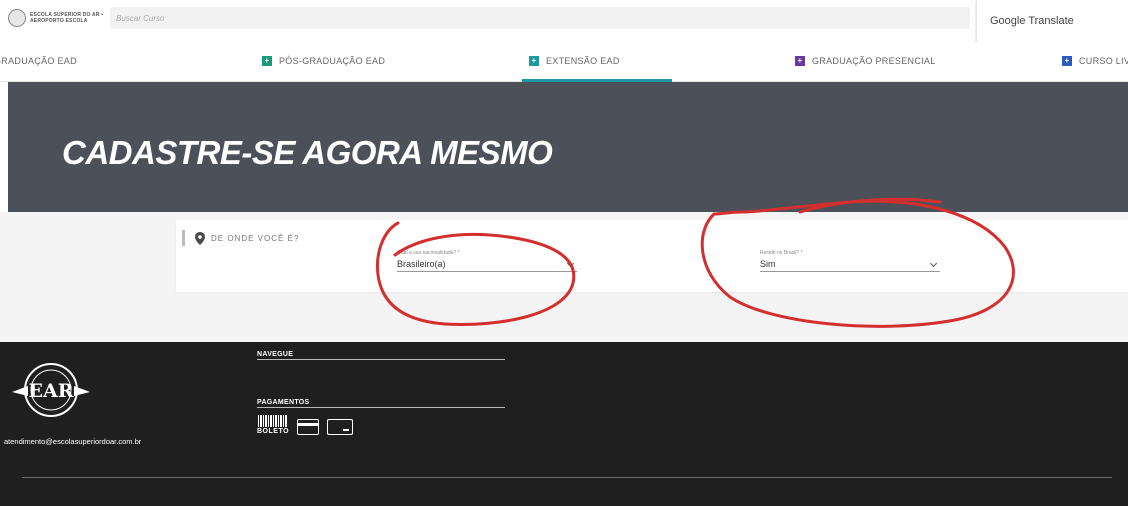 This screenshot has height=506, width=1128. I want to click on section-heading: DE ONDE VOCÊ É?, so click(255, 238).